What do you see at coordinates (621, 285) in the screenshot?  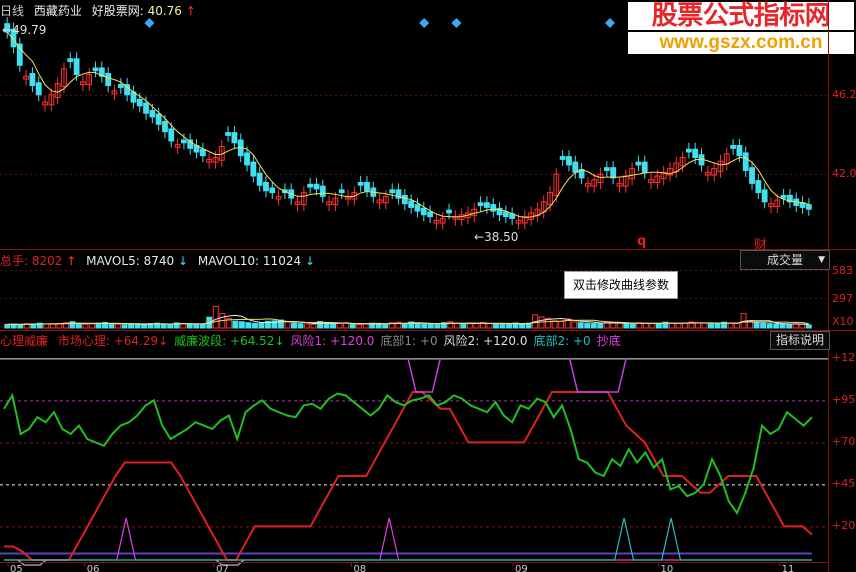 I see `curve-params-tooltip: 双击修改曲线参数` at bounding box center [621, 285].